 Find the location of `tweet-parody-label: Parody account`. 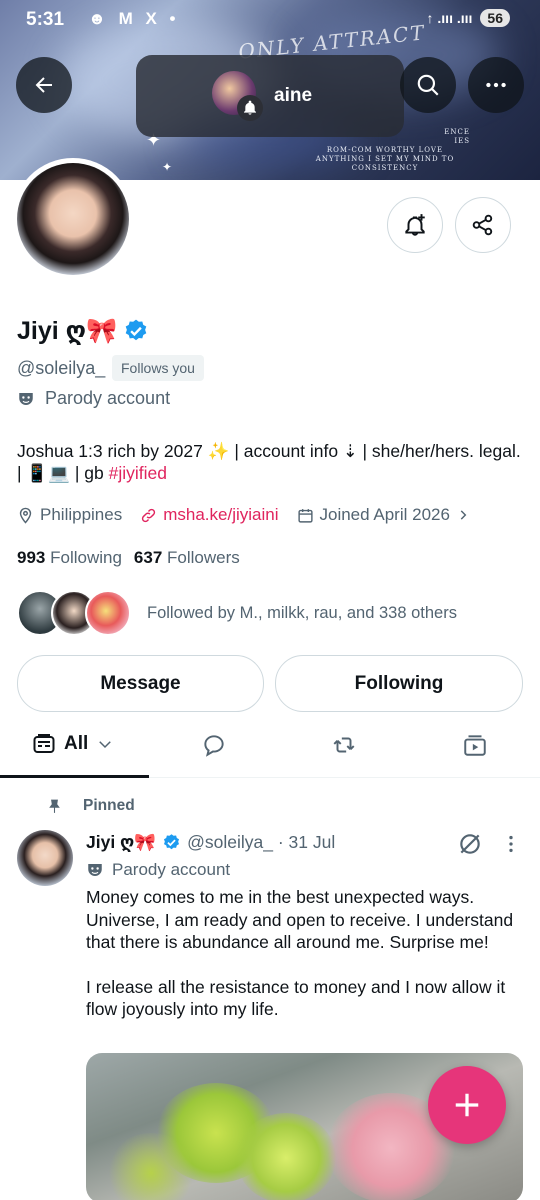

tweet-parody-label: Parody account is located at coordinates (158, 870).